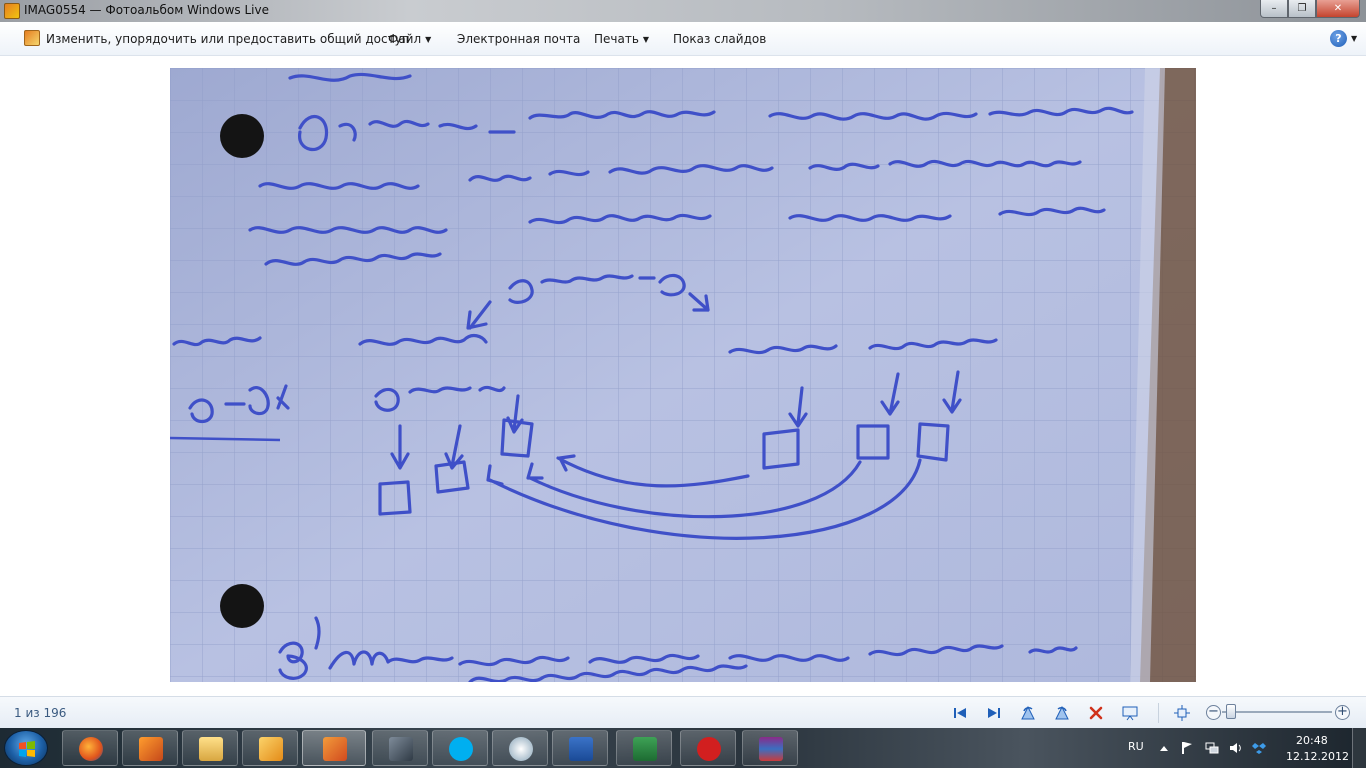  What do you see at coordinates (616, 39) in the screenshot?
I see `print-label: Печать` at bounding box center [616, 39].